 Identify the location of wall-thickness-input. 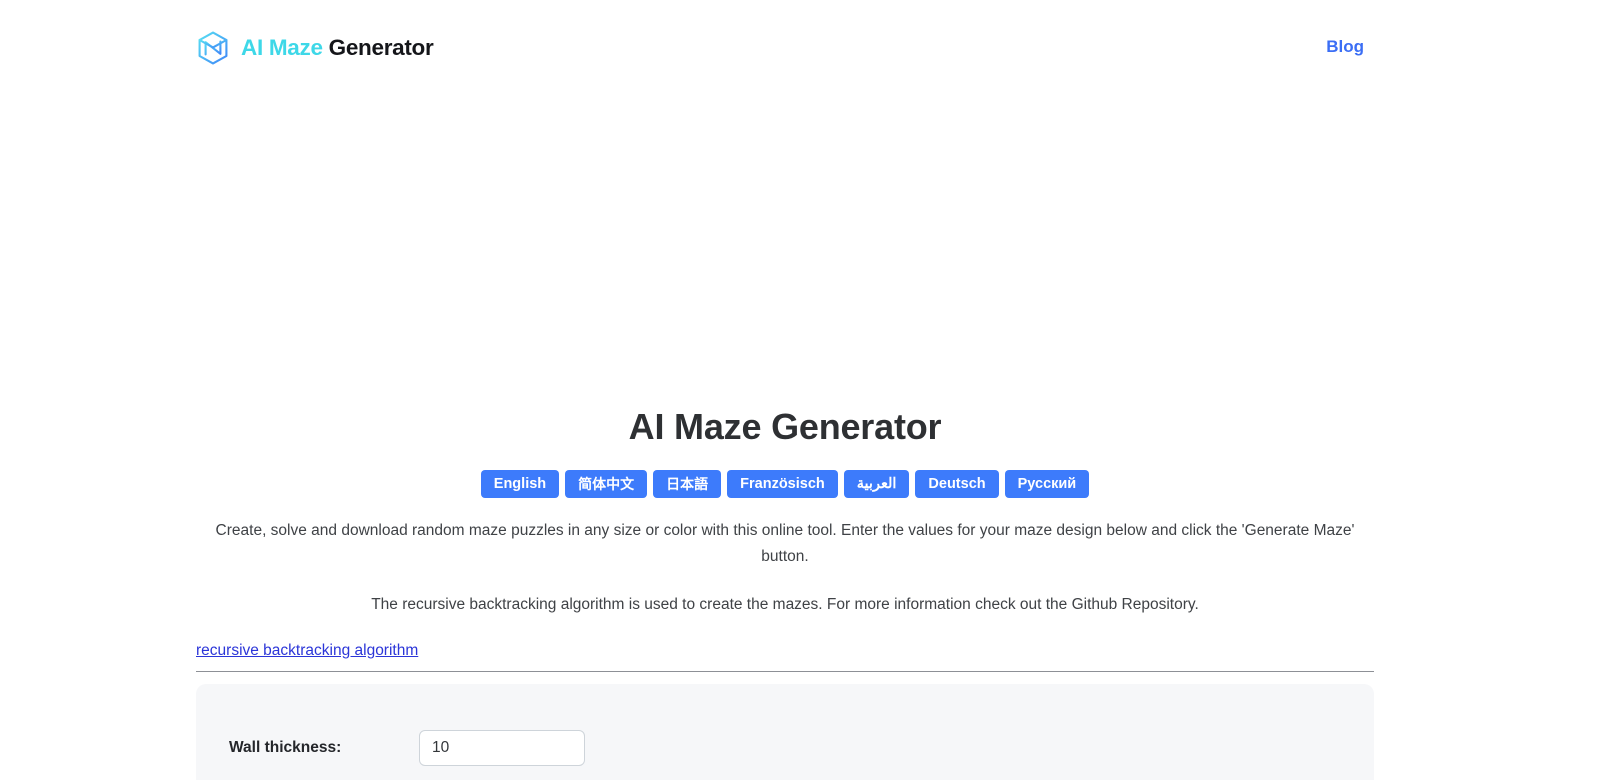
(502, 747).